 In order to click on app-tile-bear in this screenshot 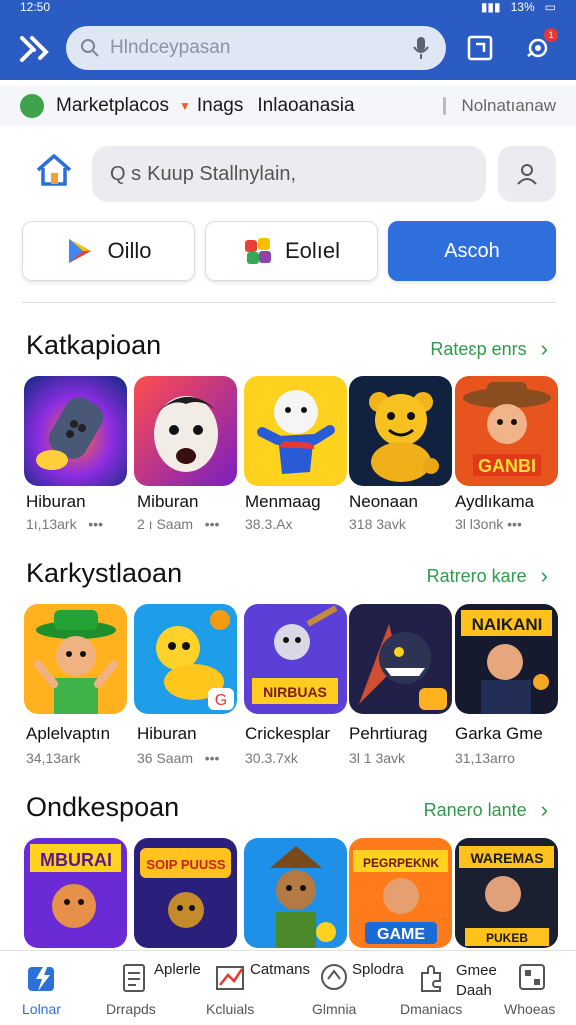, I will do `click(400, 431)`.